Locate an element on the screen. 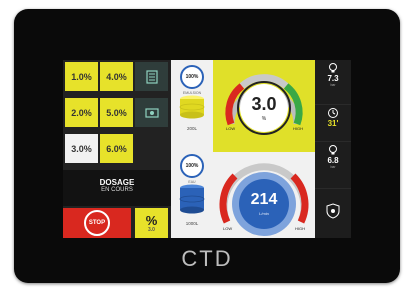 This screenshot has width=414, height=292. preset-5-button: 5.0% is located at coordinates (116, 112).